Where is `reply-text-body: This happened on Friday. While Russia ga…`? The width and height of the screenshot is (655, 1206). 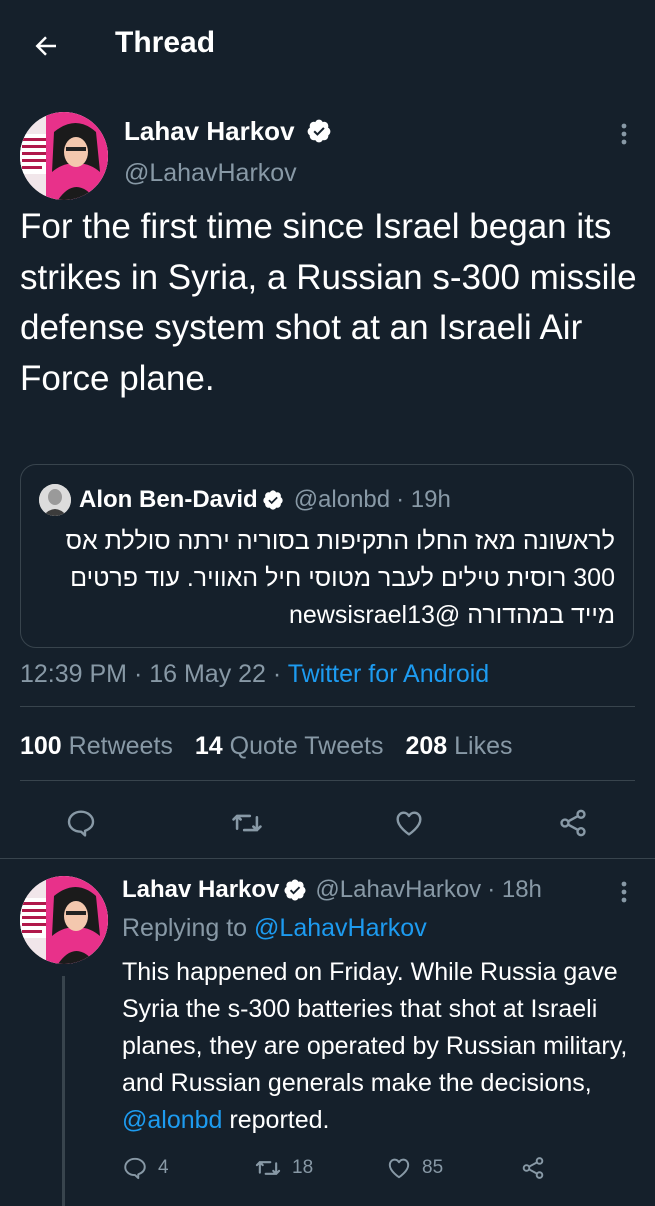
reply-text-body: This happened on Friday. While Russia ga… is located at coordinates (375, 1027).